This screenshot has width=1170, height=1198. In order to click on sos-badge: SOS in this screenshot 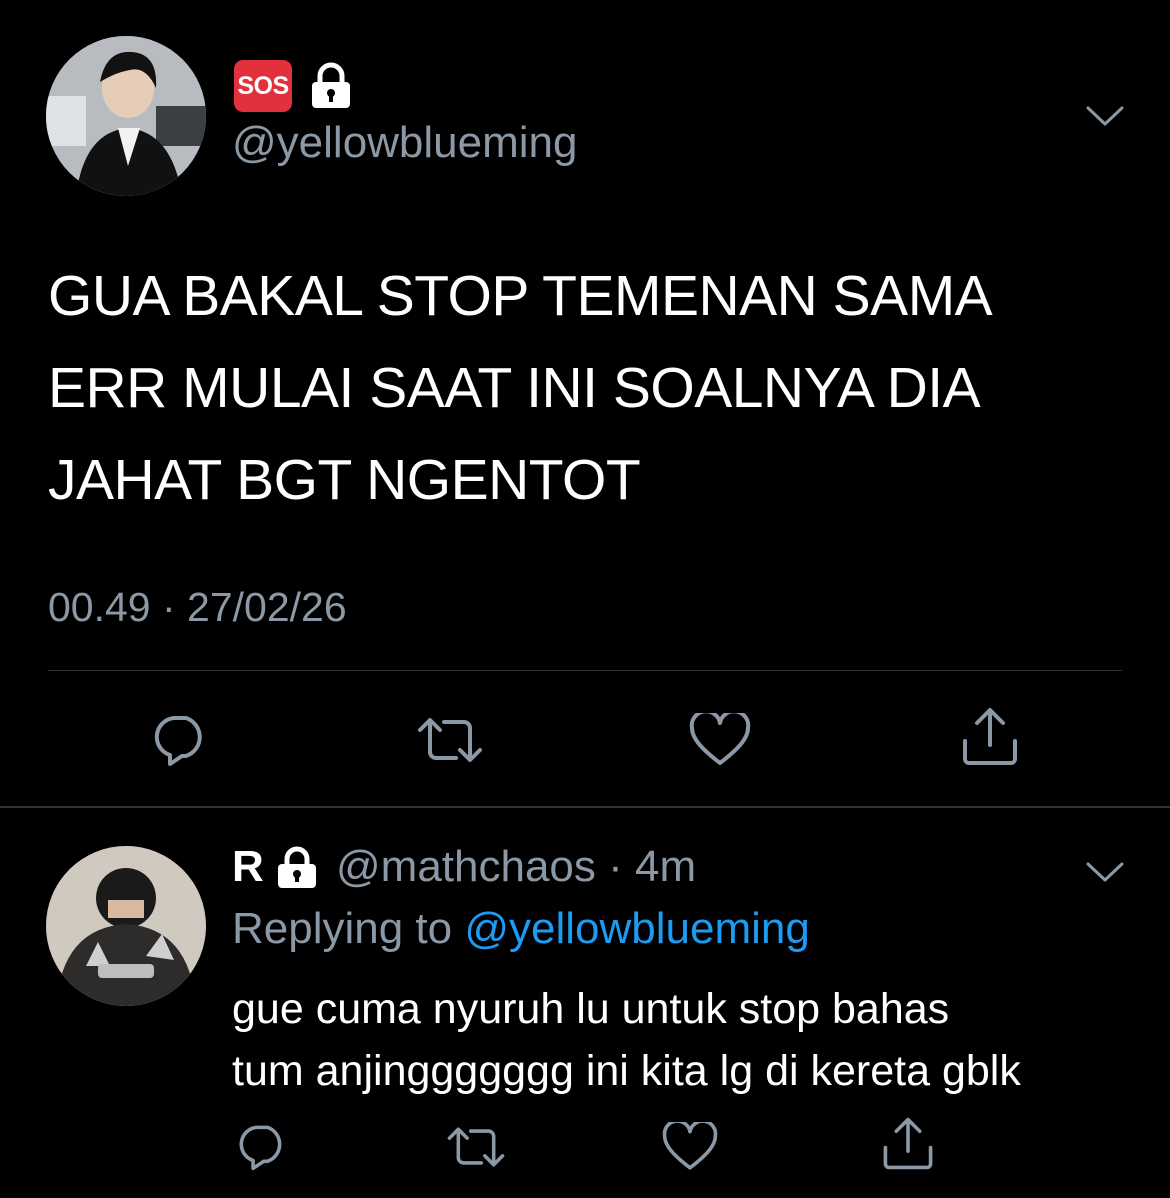, I will do `click(263, 86)`.